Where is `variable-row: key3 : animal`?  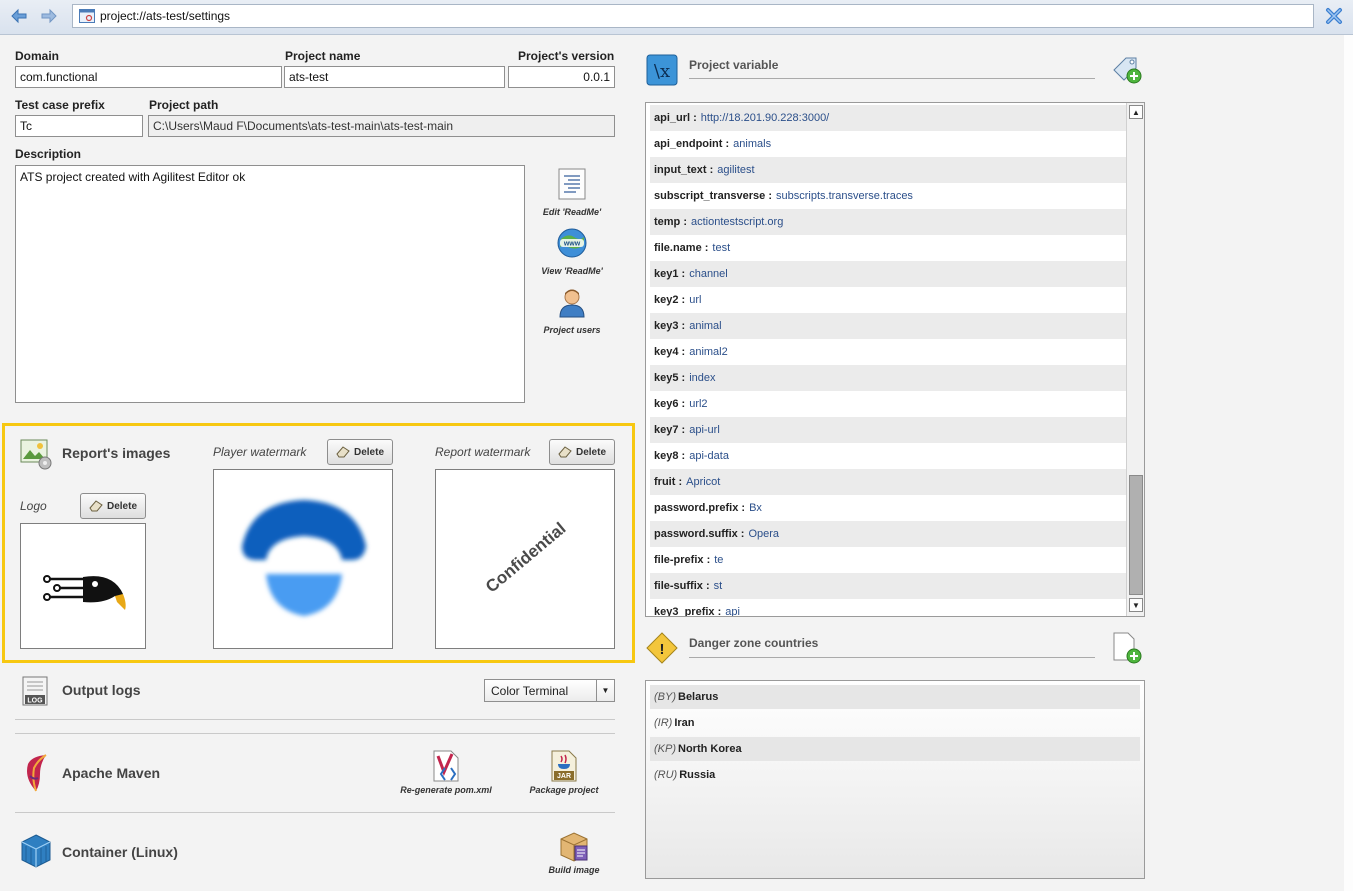
variable-row: key3 : animal is located at coordinates (889, 326).